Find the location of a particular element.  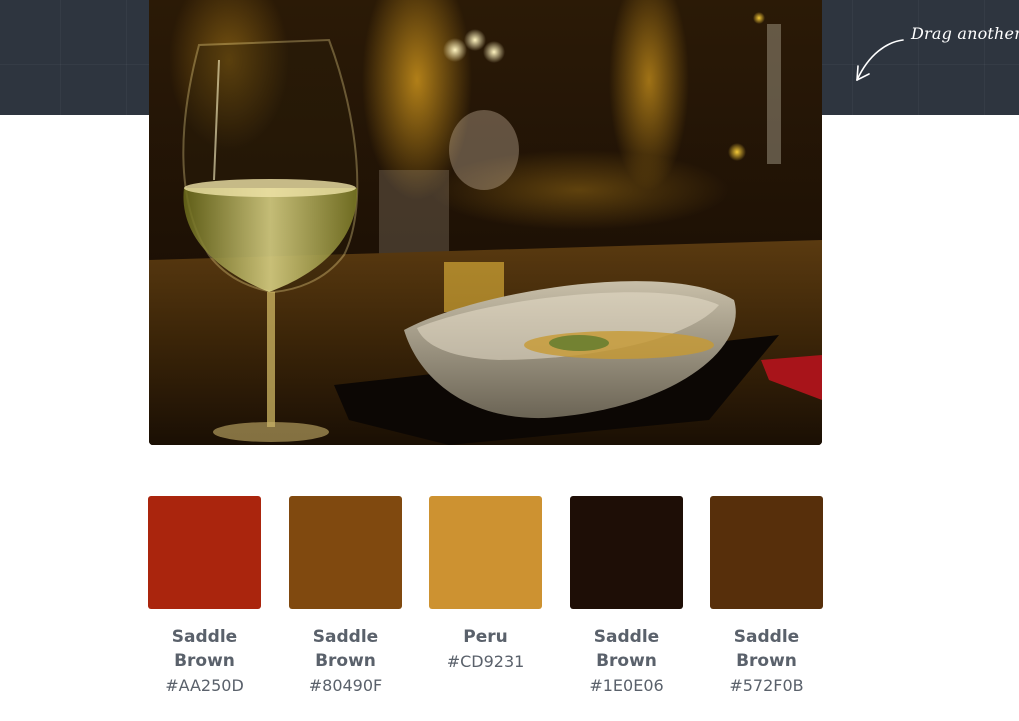

swatch-hex-code: #CD9231 is located at coordinates (485, 661).